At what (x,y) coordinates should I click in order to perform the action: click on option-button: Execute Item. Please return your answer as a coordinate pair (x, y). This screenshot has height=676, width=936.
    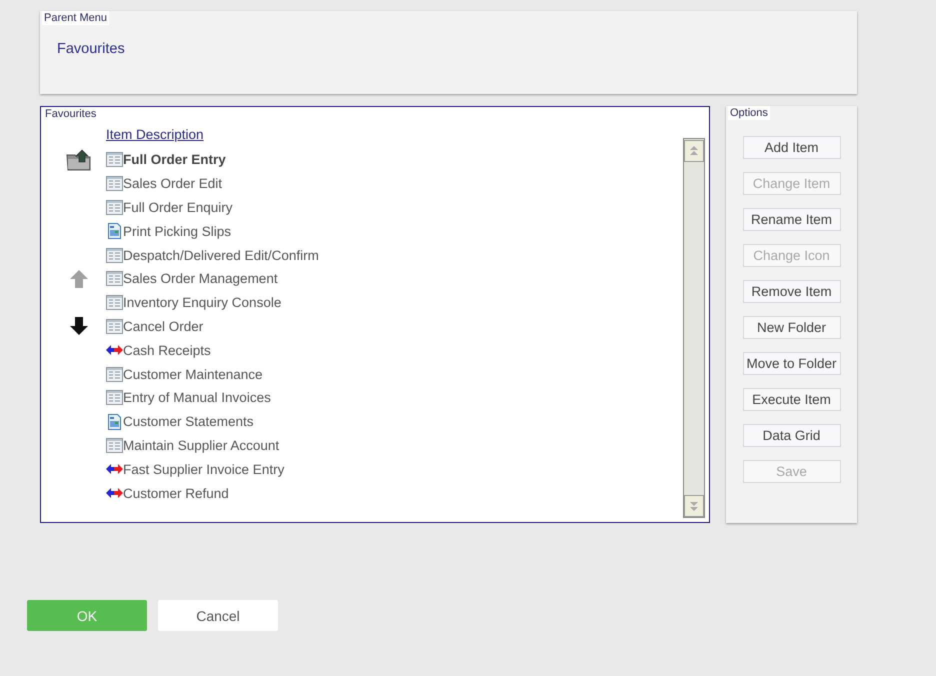
    Looking at the image, I should click on (791, 399).